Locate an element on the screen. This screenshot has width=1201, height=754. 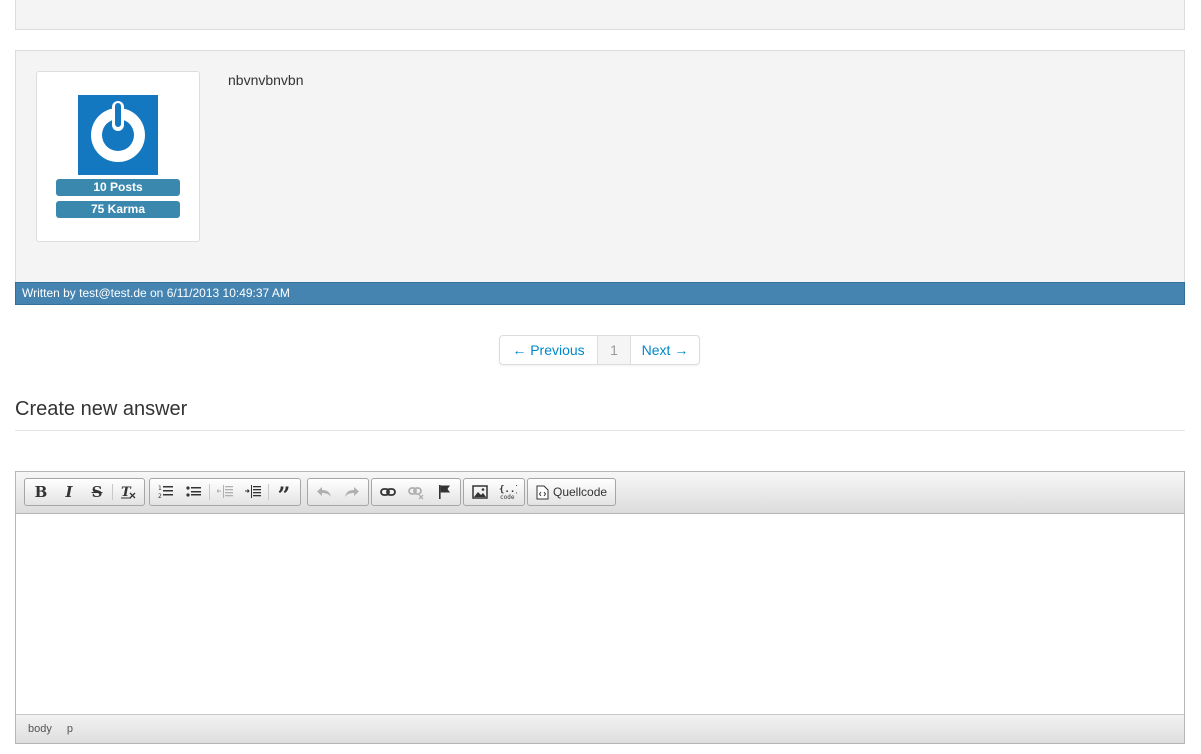
image-icon is located at coordinates (480, 492).